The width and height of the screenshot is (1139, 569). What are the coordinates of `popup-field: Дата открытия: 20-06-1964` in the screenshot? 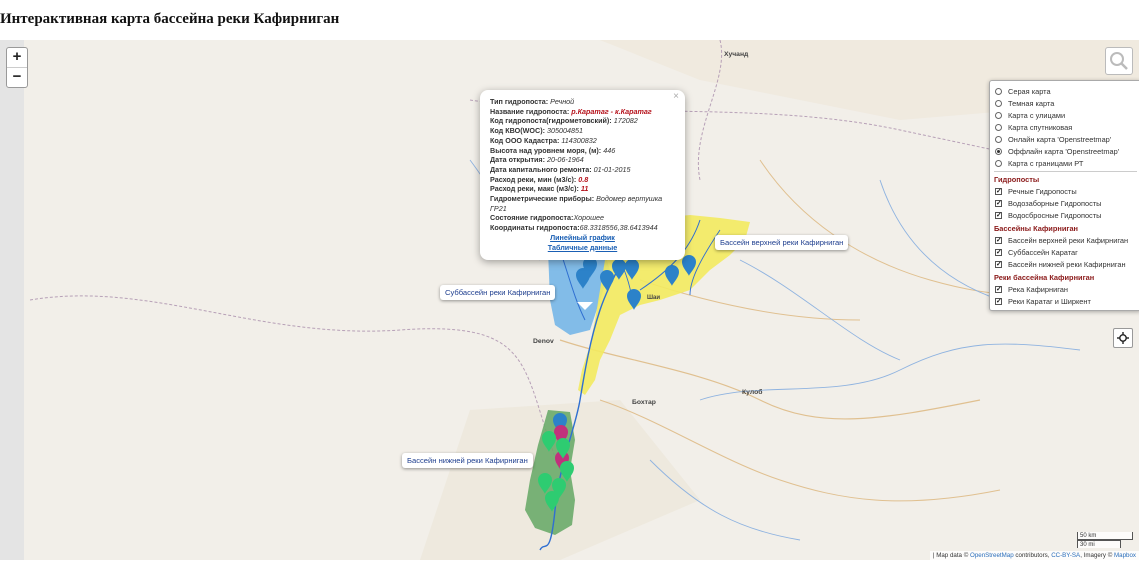 It's located at (582, 160).